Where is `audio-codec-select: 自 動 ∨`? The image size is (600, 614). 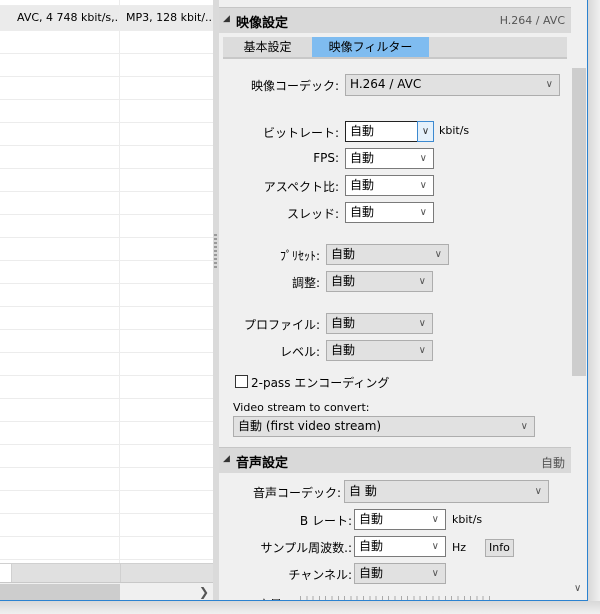
audio-codec-select: 自 動 ∨ is located at coordinates (446, 491).